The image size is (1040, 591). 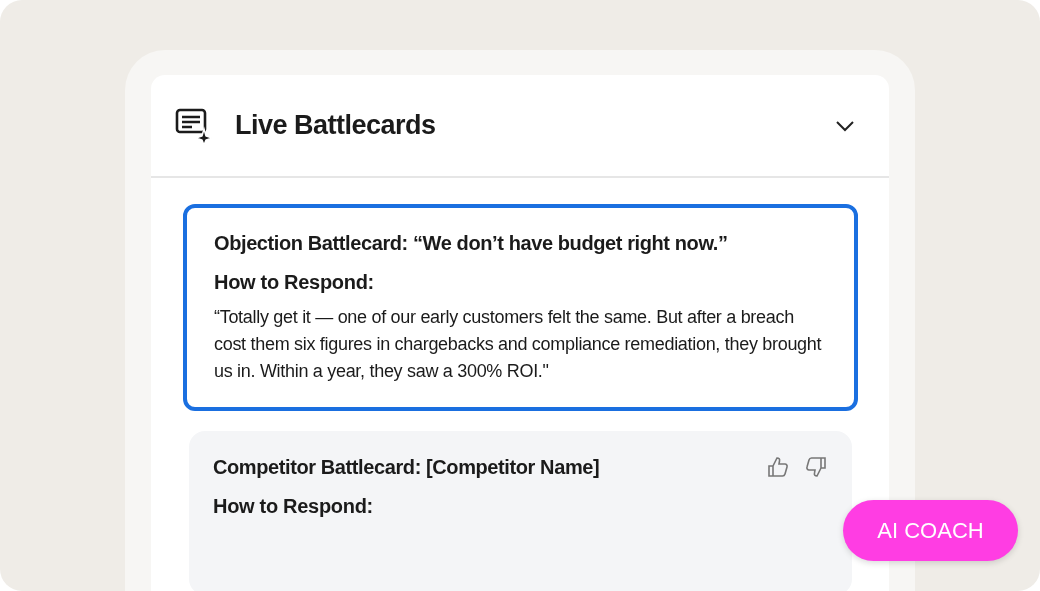 What do you see at coordinates (336, 125) in the screenshot?
I see `panel-title: Live Battlecards` at bounding box center [336, 125].